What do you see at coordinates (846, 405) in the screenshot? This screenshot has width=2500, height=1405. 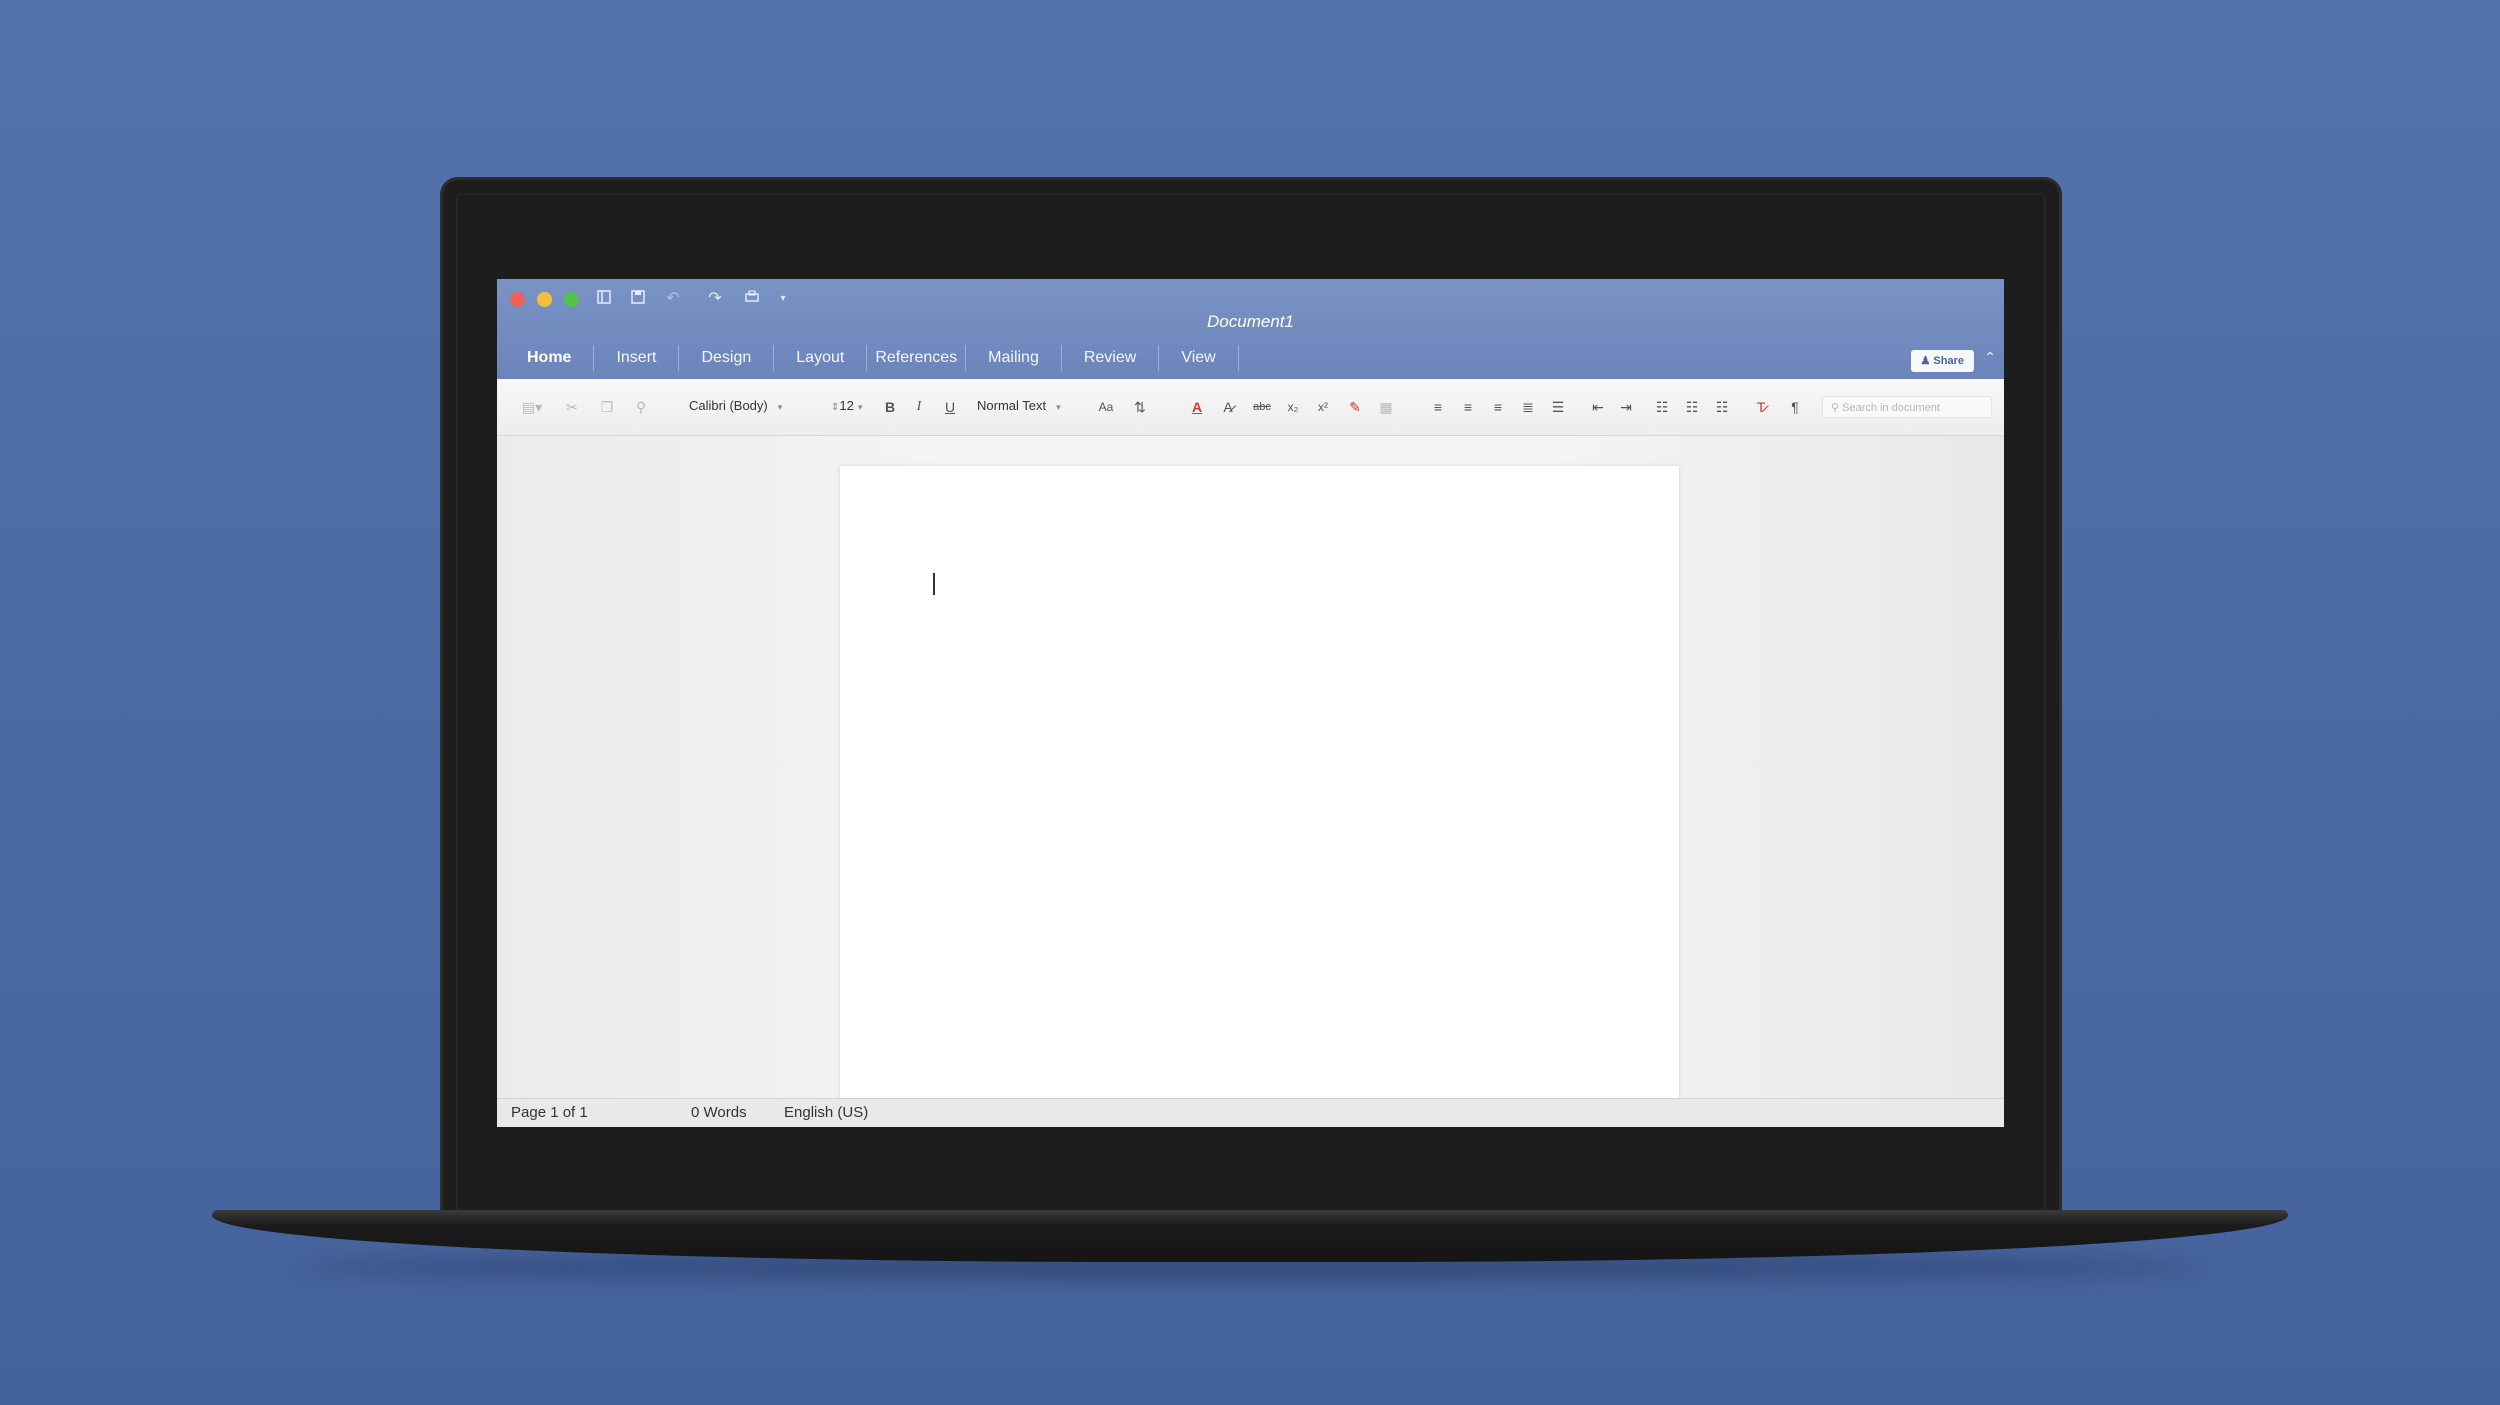 I see `font-size-value: 12` at bounding box center [846, 405].